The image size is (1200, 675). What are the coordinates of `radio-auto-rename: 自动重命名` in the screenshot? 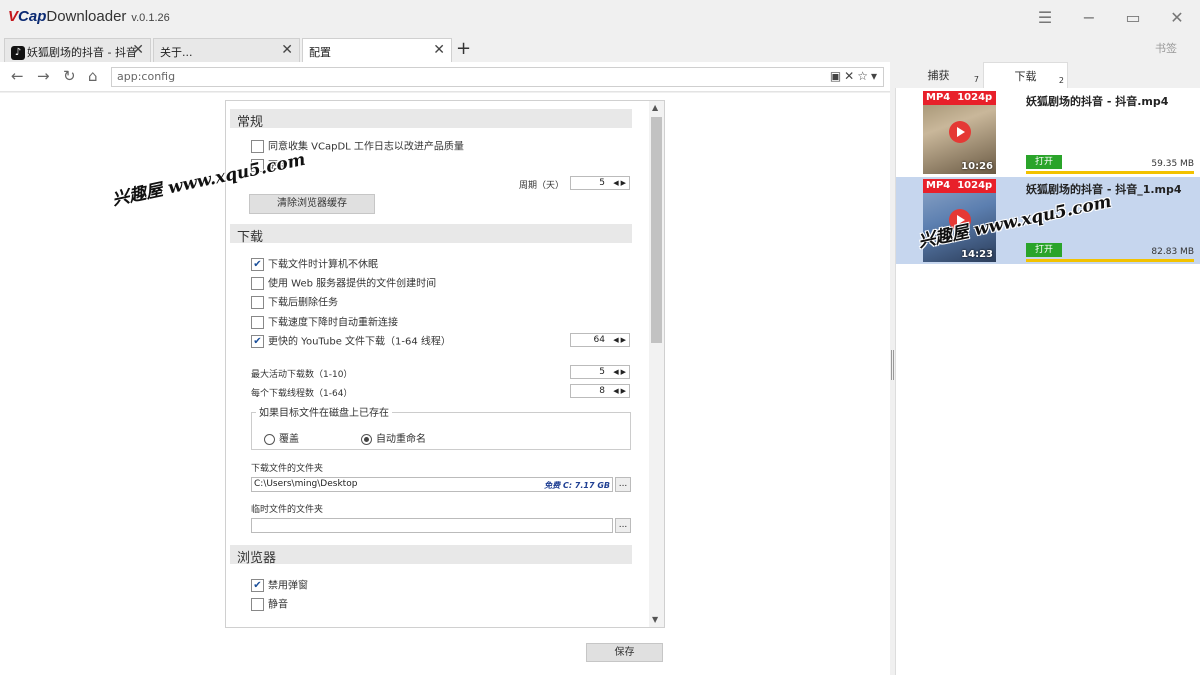 It's located at (393, 437).